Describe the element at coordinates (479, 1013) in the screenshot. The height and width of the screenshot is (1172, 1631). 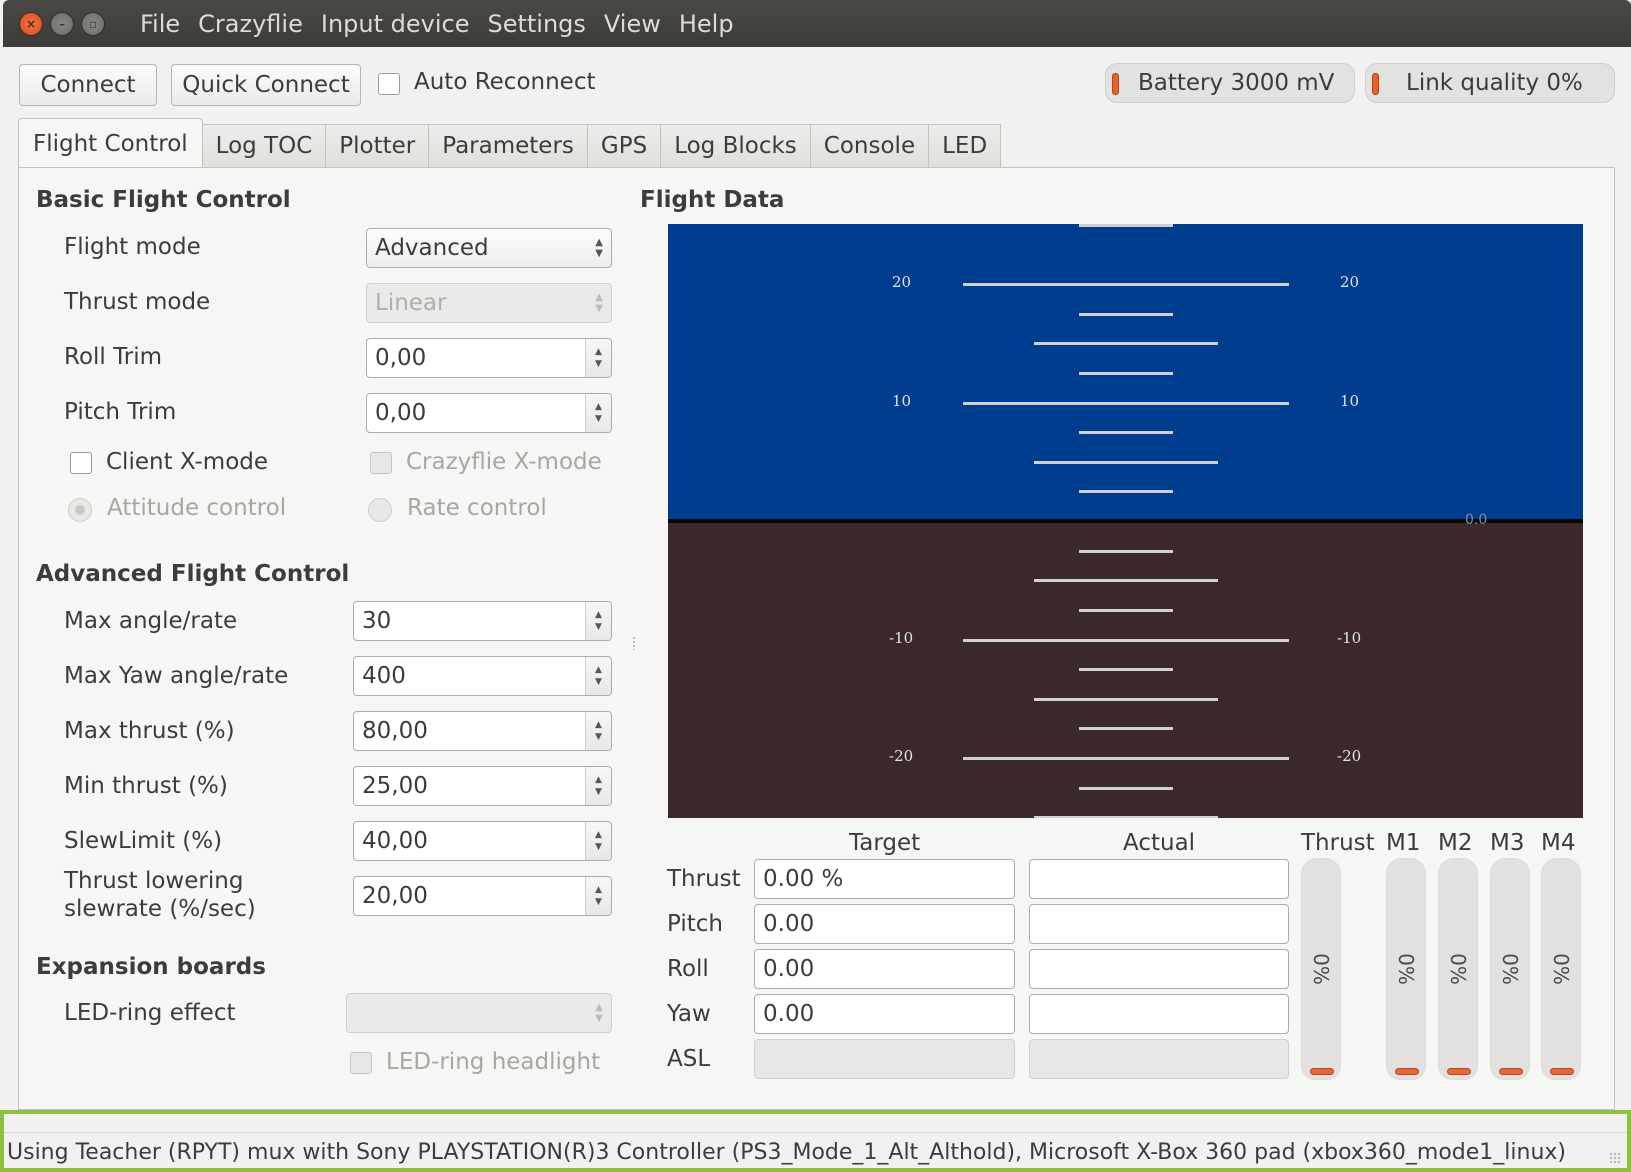
I see `led-ring-effect-select: ▲ ▼` at that location.